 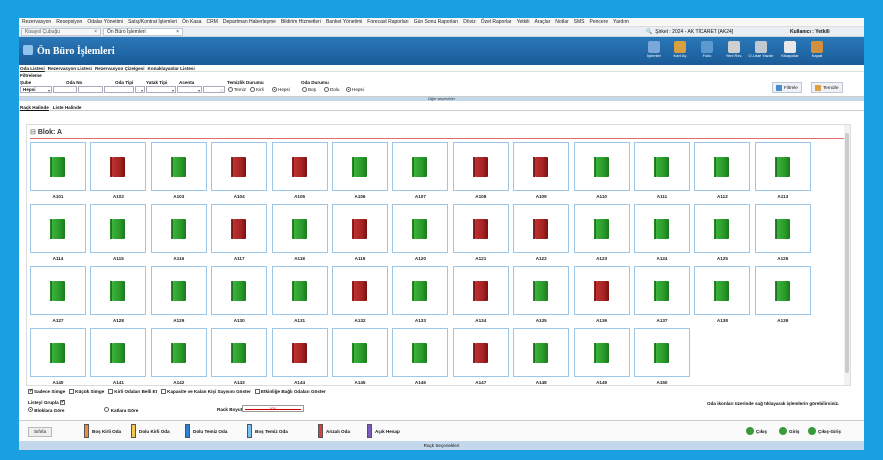 I want to click on search-icon: 🔍, so click(x=649, y=32).